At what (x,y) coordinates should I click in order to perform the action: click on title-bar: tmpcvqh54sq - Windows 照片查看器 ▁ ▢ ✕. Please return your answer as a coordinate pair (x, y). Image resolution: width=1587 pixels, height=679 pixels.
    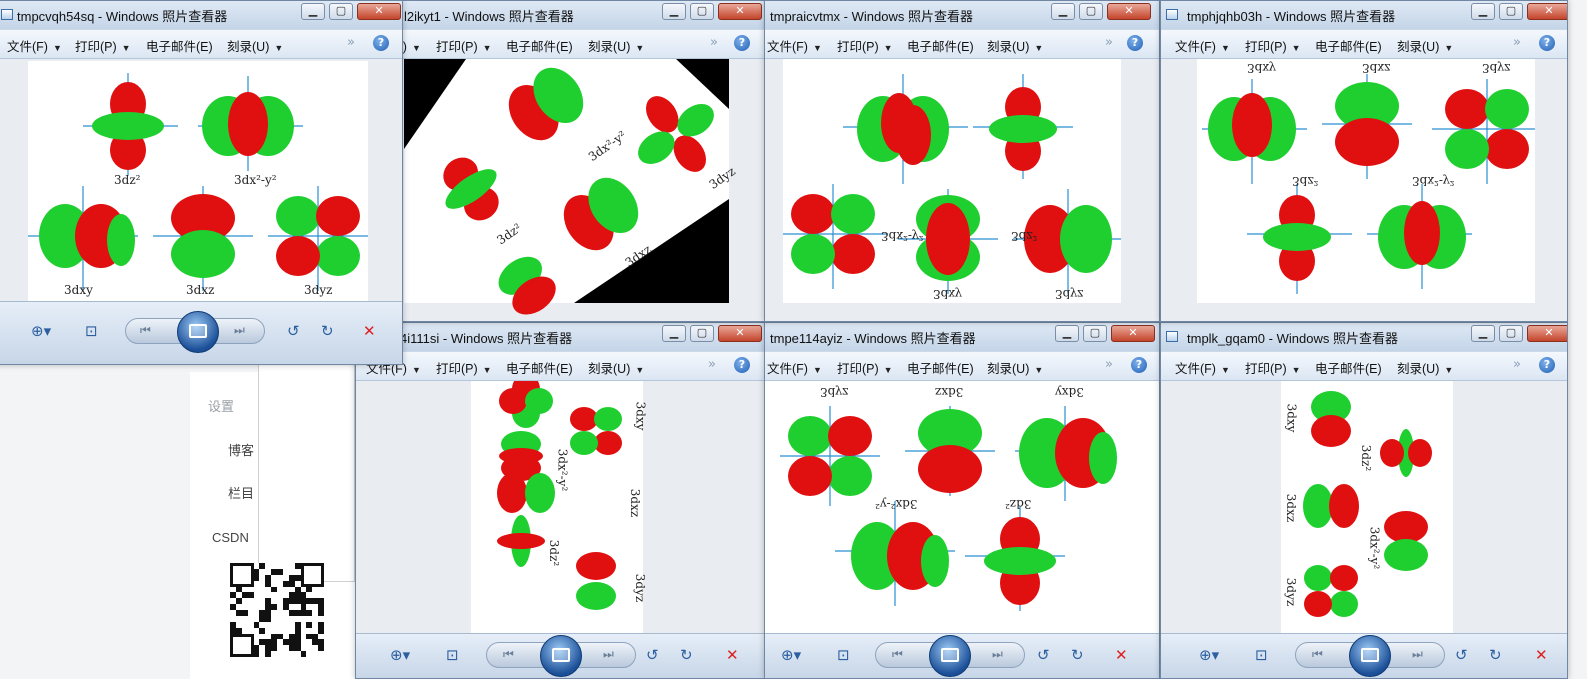
    Looking at the image, I should click on (201, 15).